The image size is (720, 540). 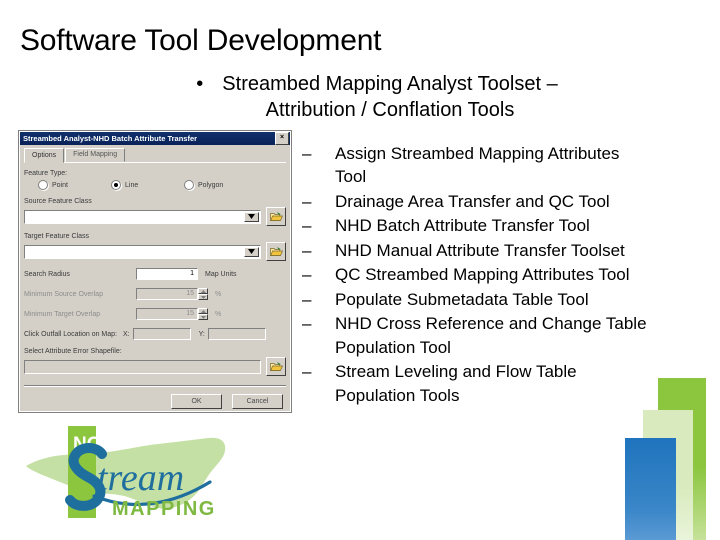 What do you see at coordinates (390, 109) in the screenshot?
I see `level1-line-2: Attribution / Conflation Tools` at bounding box center [390, 109].